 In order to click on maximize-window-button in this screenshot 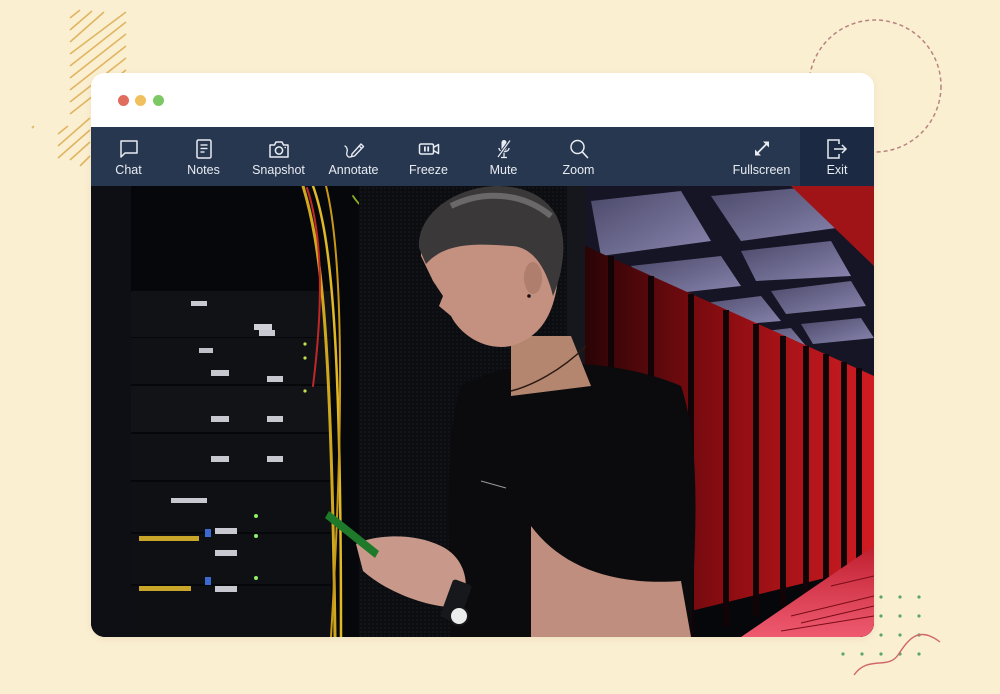, I will do `click(158, 100)`.